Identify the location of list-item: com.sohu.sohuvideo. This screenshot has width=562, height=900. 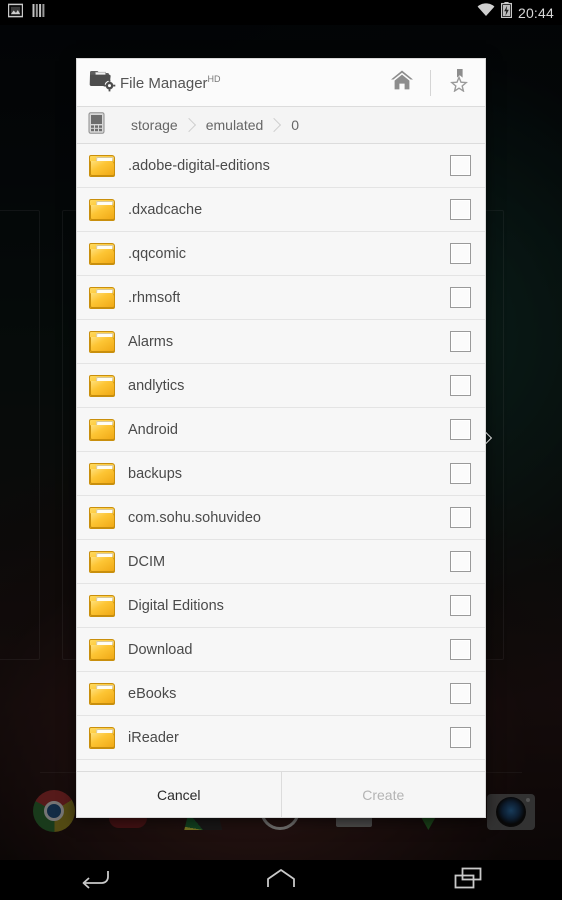
(281, 518).